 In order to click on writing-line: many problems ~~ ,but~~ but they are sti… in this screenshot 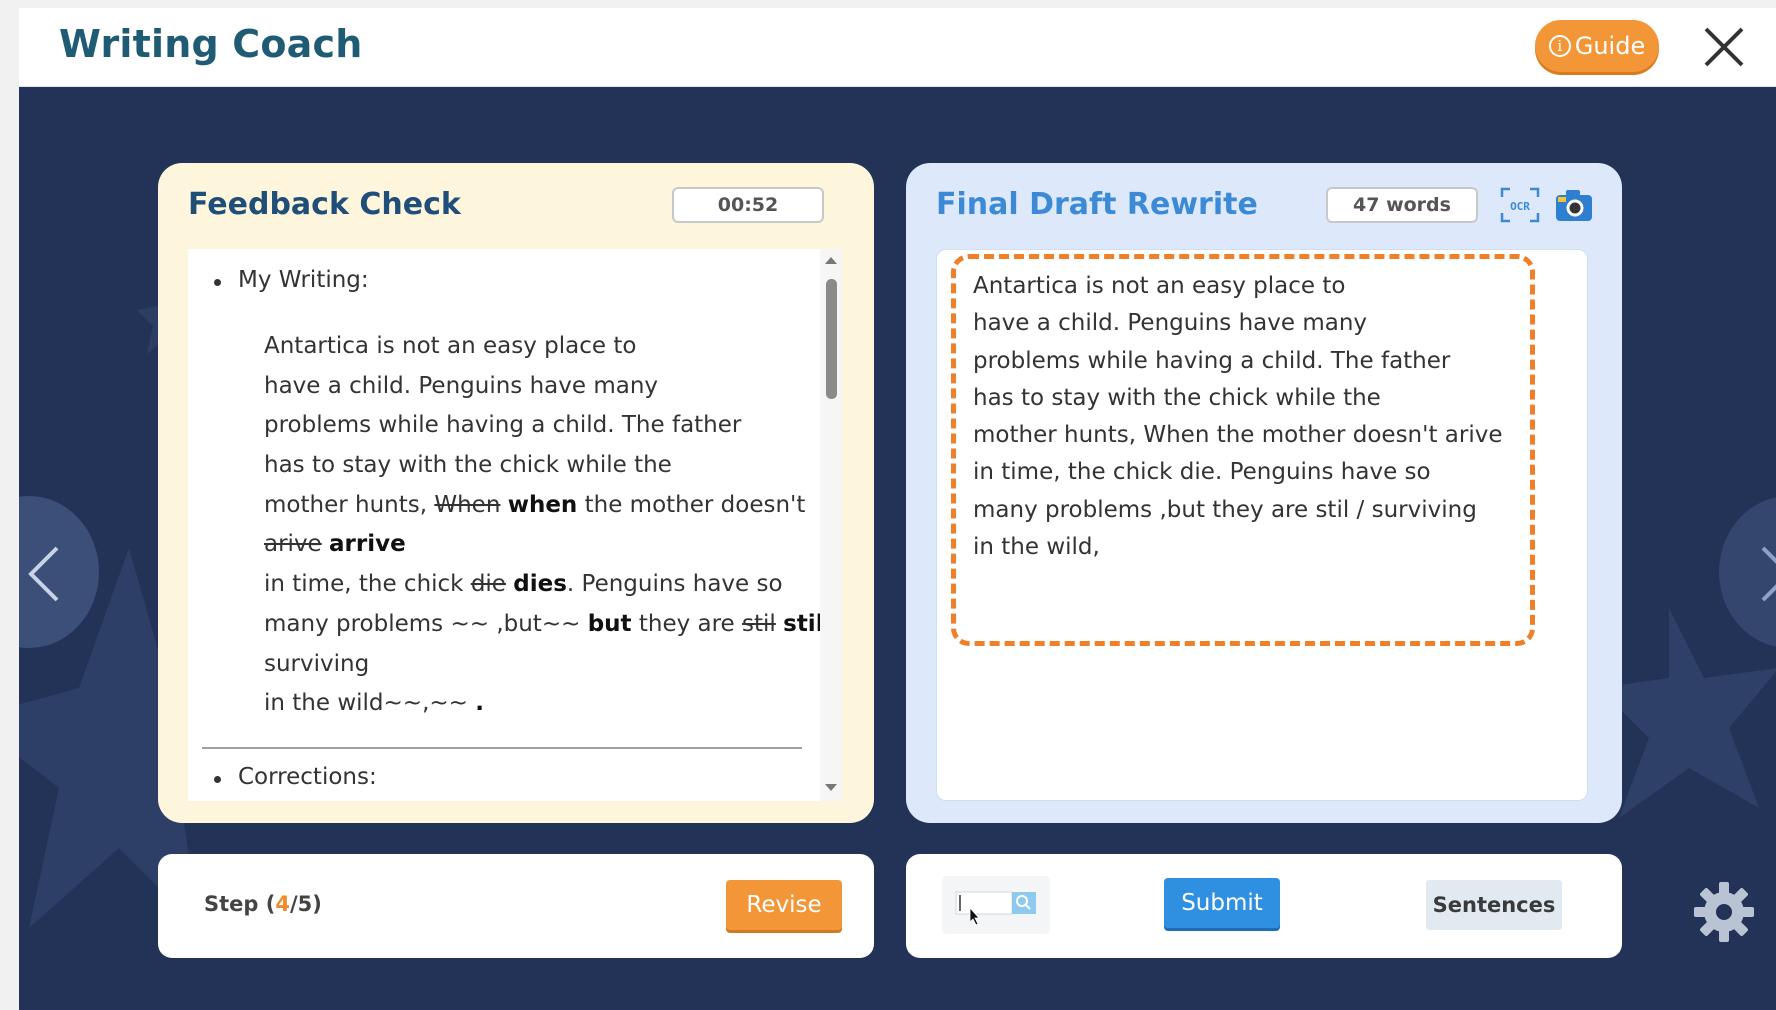, I will do `click(546, 625)`.